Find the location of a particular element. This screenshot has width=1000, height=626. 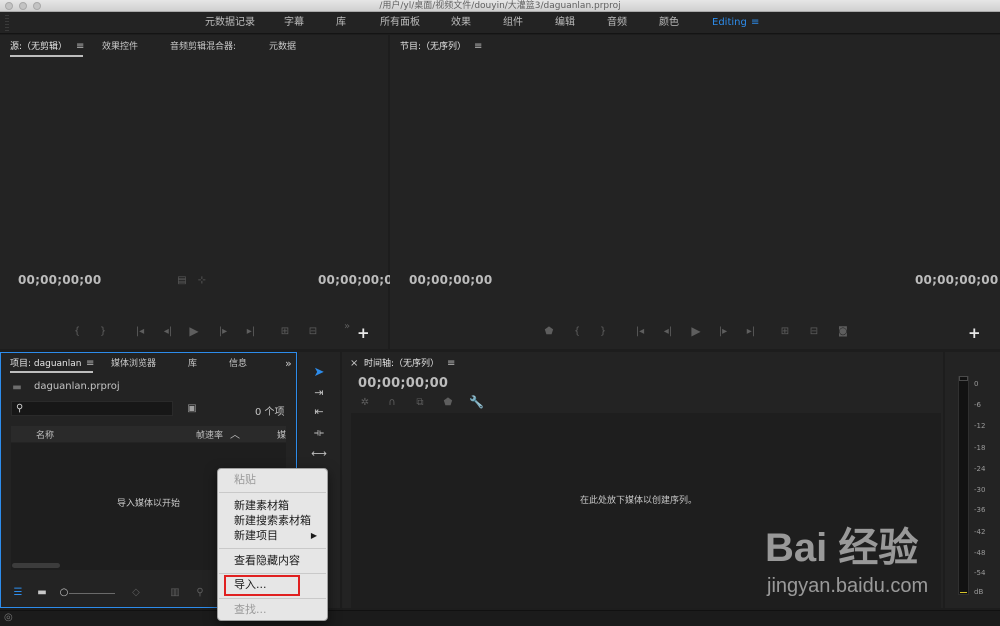

tab-timeline: 时间轴:（无序列） is located at coordinates (401, 364).